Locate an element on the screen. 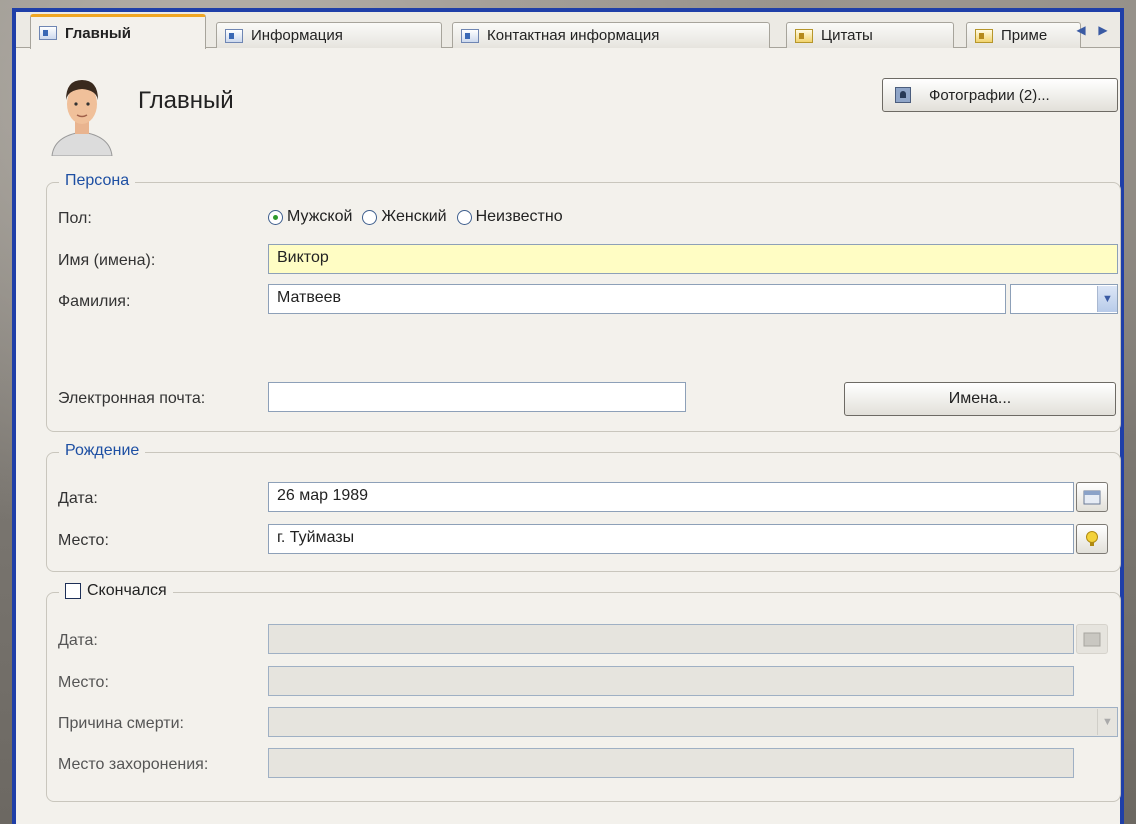  birth-date-label: Дата: is located at coordinates (78, 498).